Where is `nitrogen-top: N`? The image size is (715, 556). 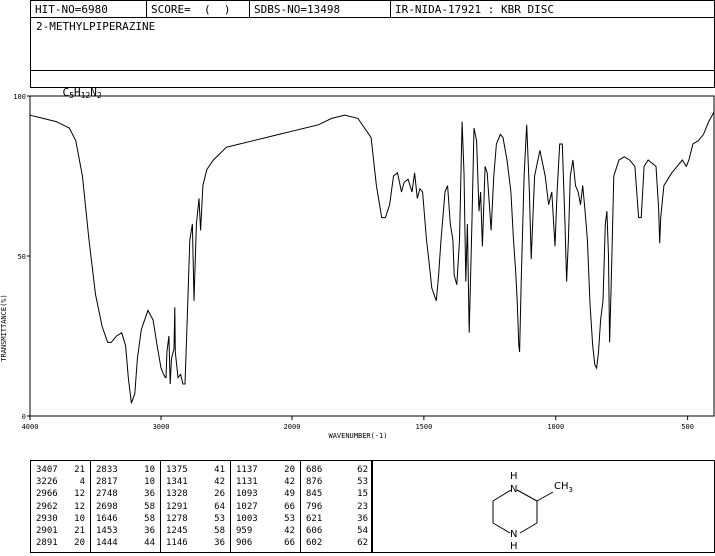
nitrogen-top: N is located at coordinates (513, 489).